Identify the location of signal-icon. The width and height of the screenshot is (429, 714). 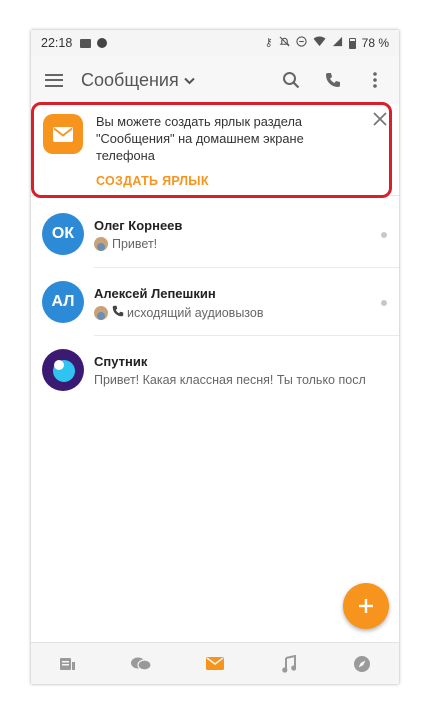
(337, 43).